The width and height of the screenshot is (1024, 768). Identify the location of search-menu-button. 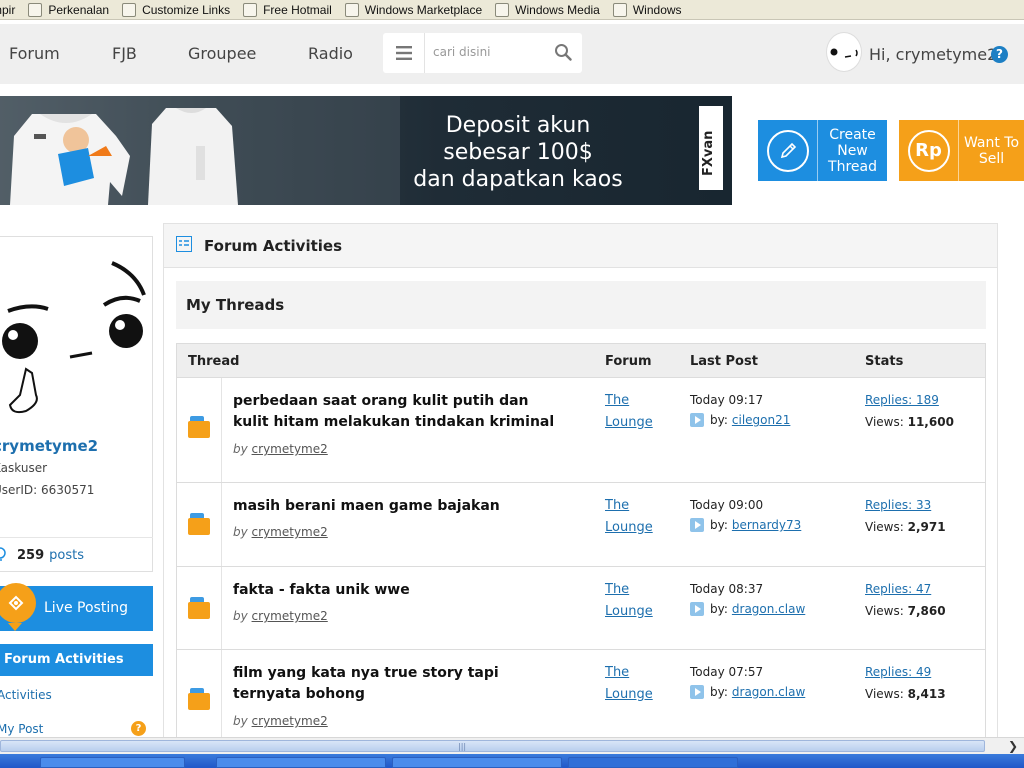
(404, 53).